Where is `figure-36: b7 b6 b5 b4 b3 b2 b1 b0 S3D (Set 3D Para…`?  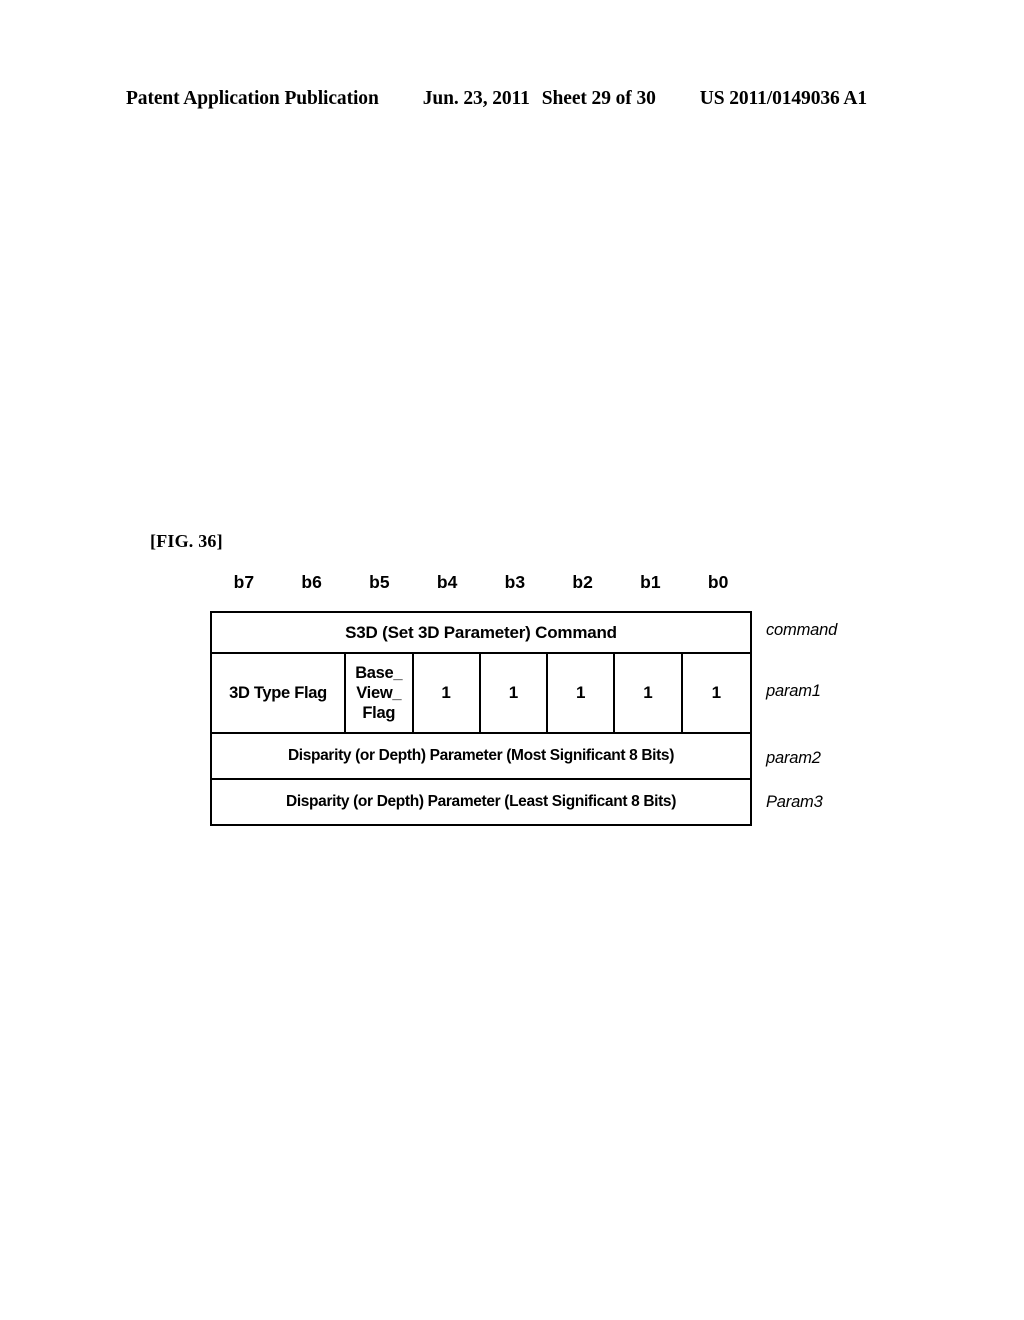
figure-36: b7 b6 b5 b4 b3 b2 b1 b0 S3D (Set 3D Para… is located at coordinates (560, 707).